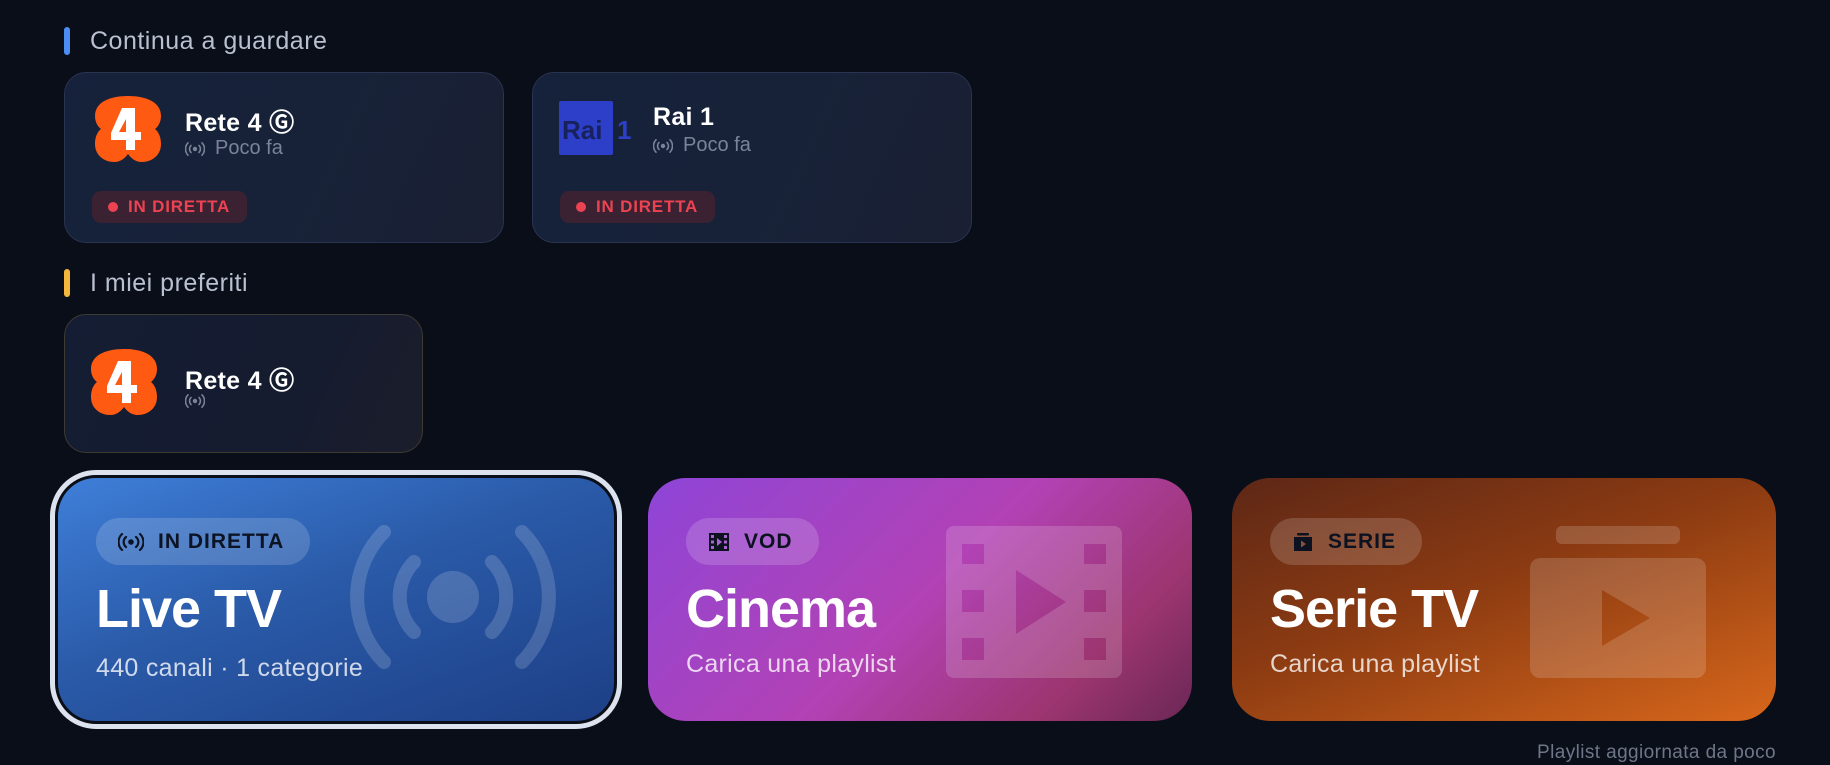  I want to click on channel-subtitle-row, so click(200, 401).